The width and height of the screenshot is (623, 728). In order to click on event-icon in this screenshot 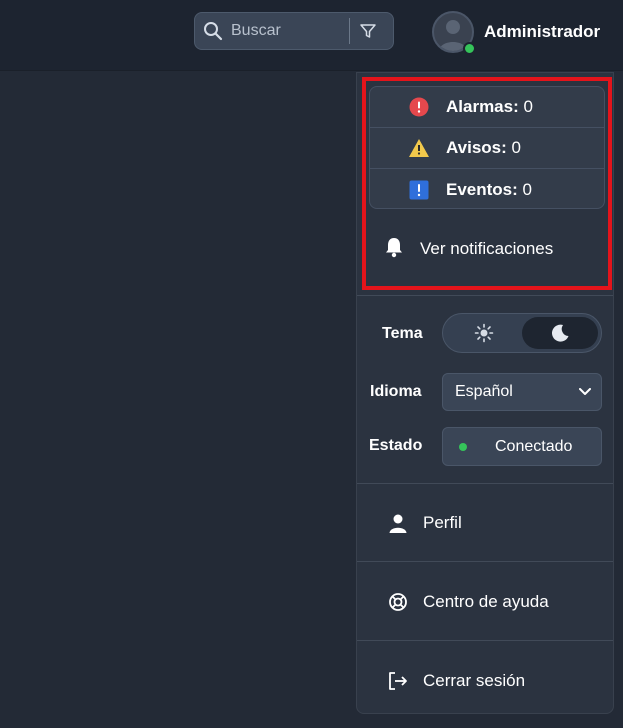, I will do `click(419, 190)`.